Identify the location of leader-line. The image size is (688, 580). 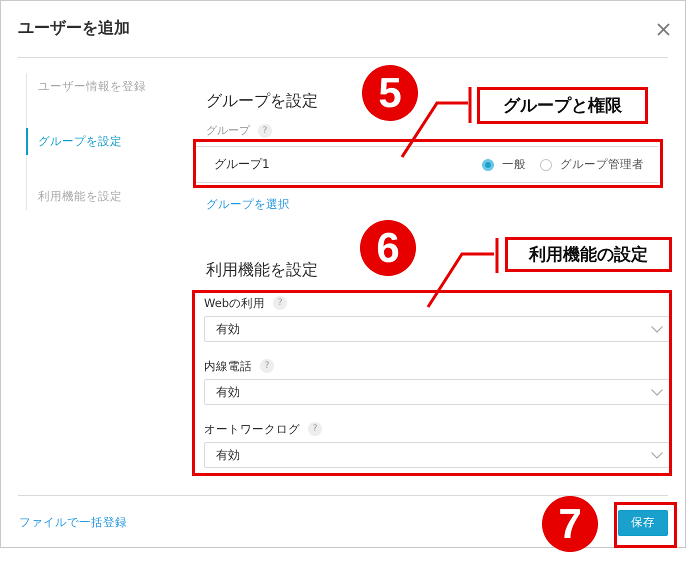
(462, 272).